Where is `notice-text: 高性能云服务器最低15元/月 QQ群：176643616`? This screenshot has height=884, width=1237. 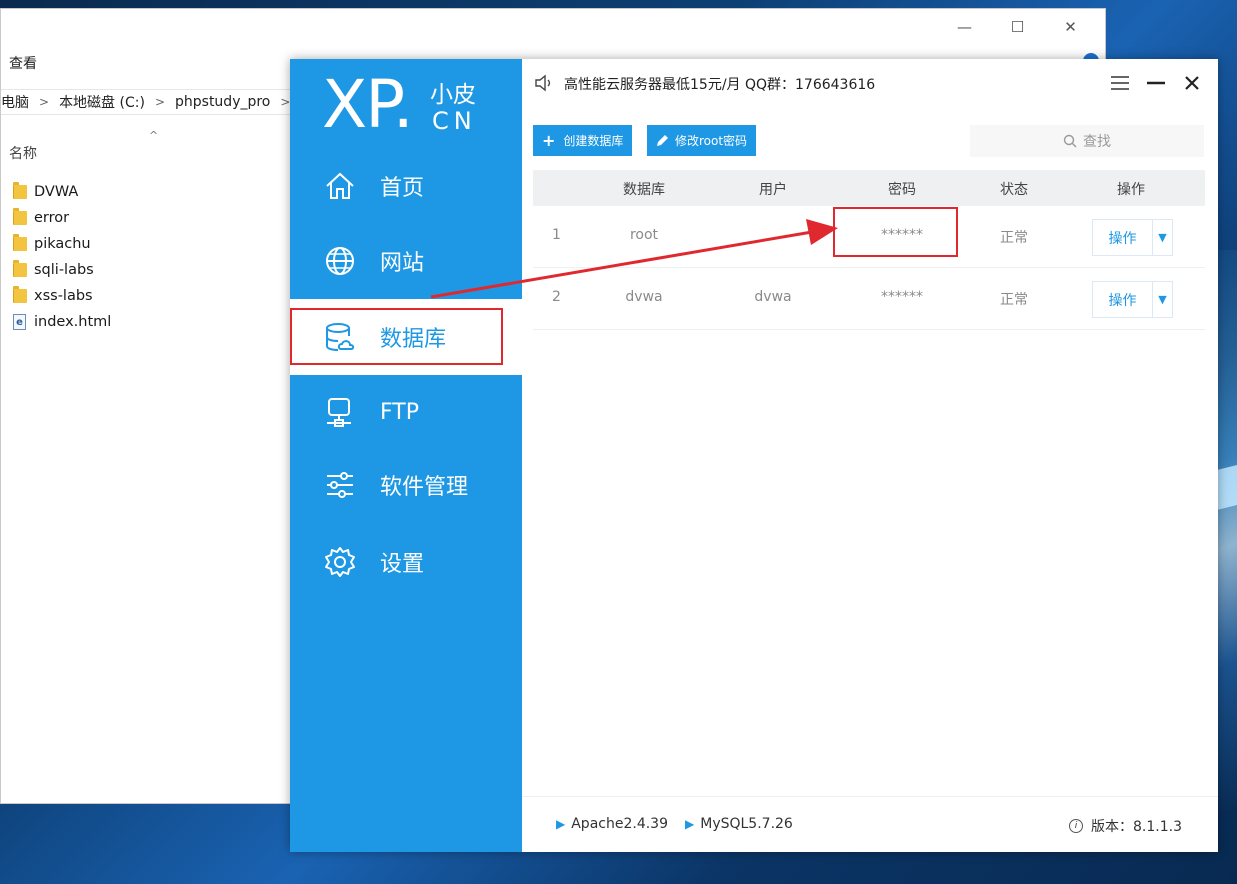 notice-text: 高性能云服务器最低15元/月 QQ群：176643616 is located at coordinates (719, 84).